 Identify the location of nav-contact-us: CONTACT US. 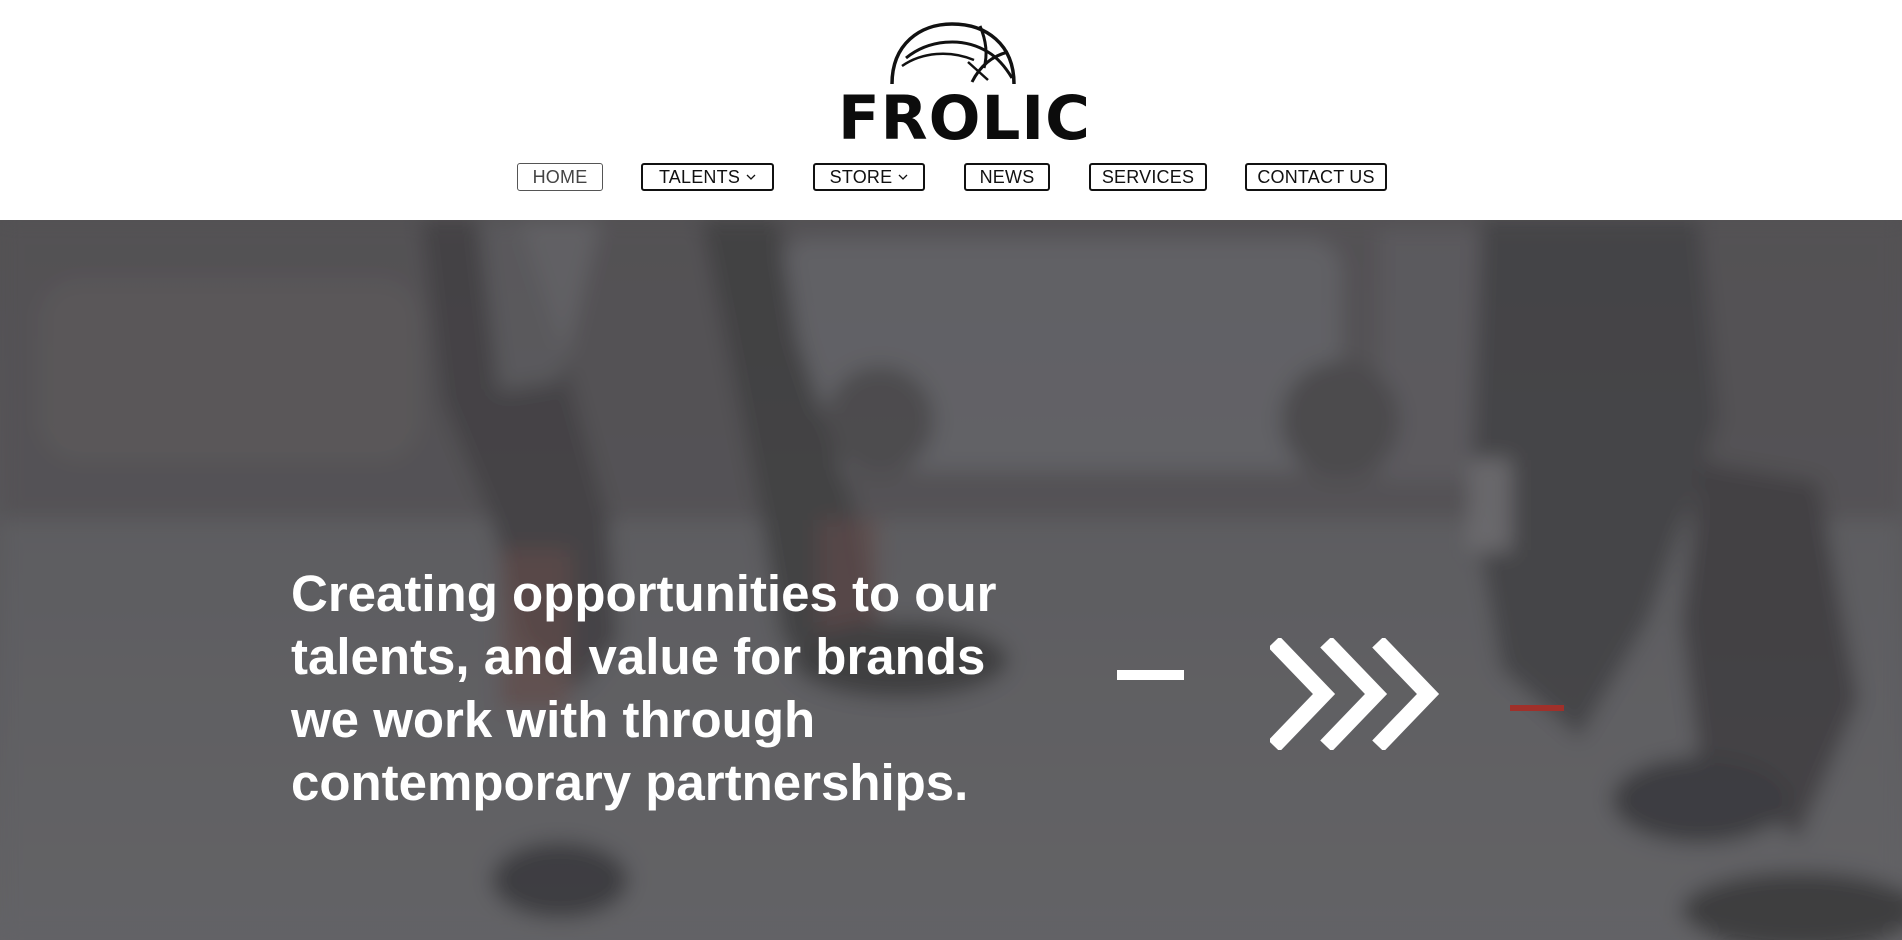
(1316, 177).